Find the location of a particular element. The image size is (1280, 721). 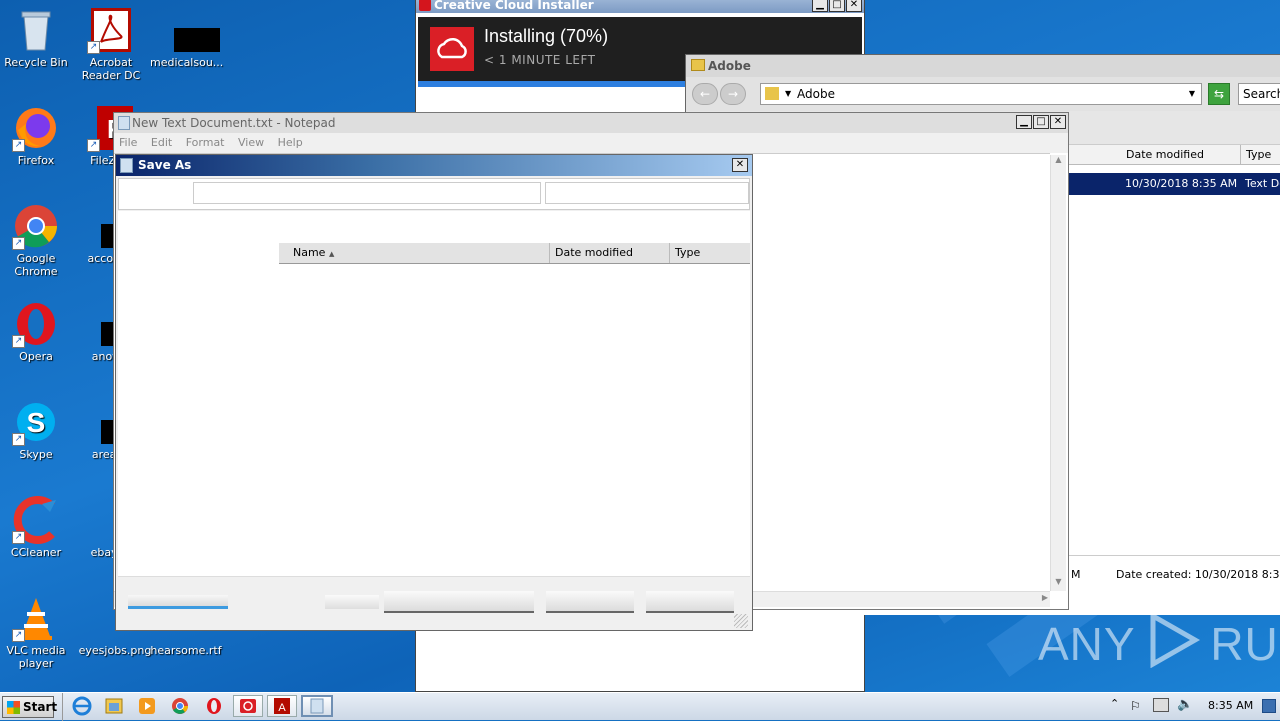

details-date-created: Date created: 10/30/2018 8:35 AM is located at coordinates (1198, 574).